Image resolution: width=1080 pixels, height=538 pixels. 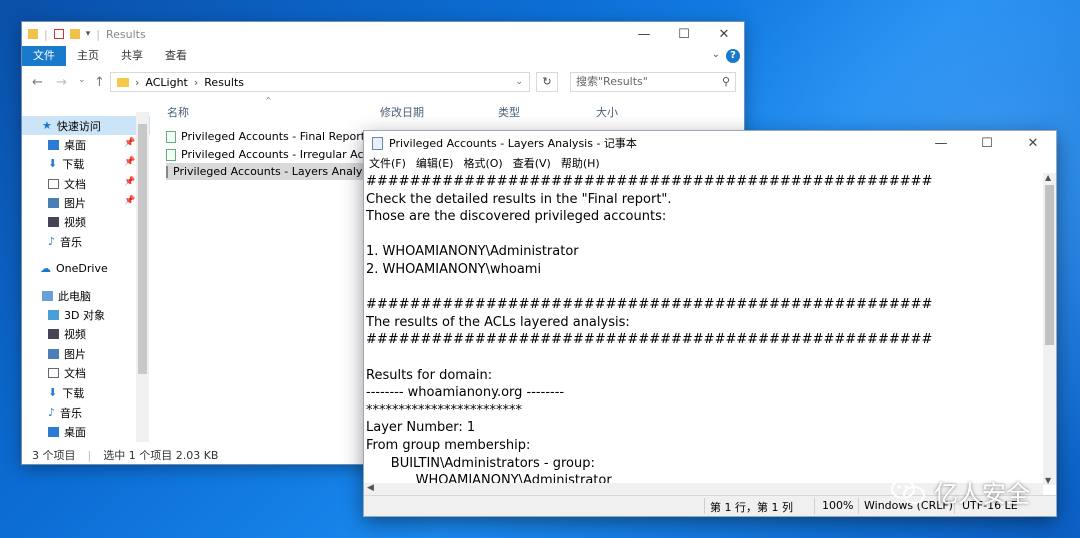 I want to click on new-folder-icon, so click(x=74, y=34).